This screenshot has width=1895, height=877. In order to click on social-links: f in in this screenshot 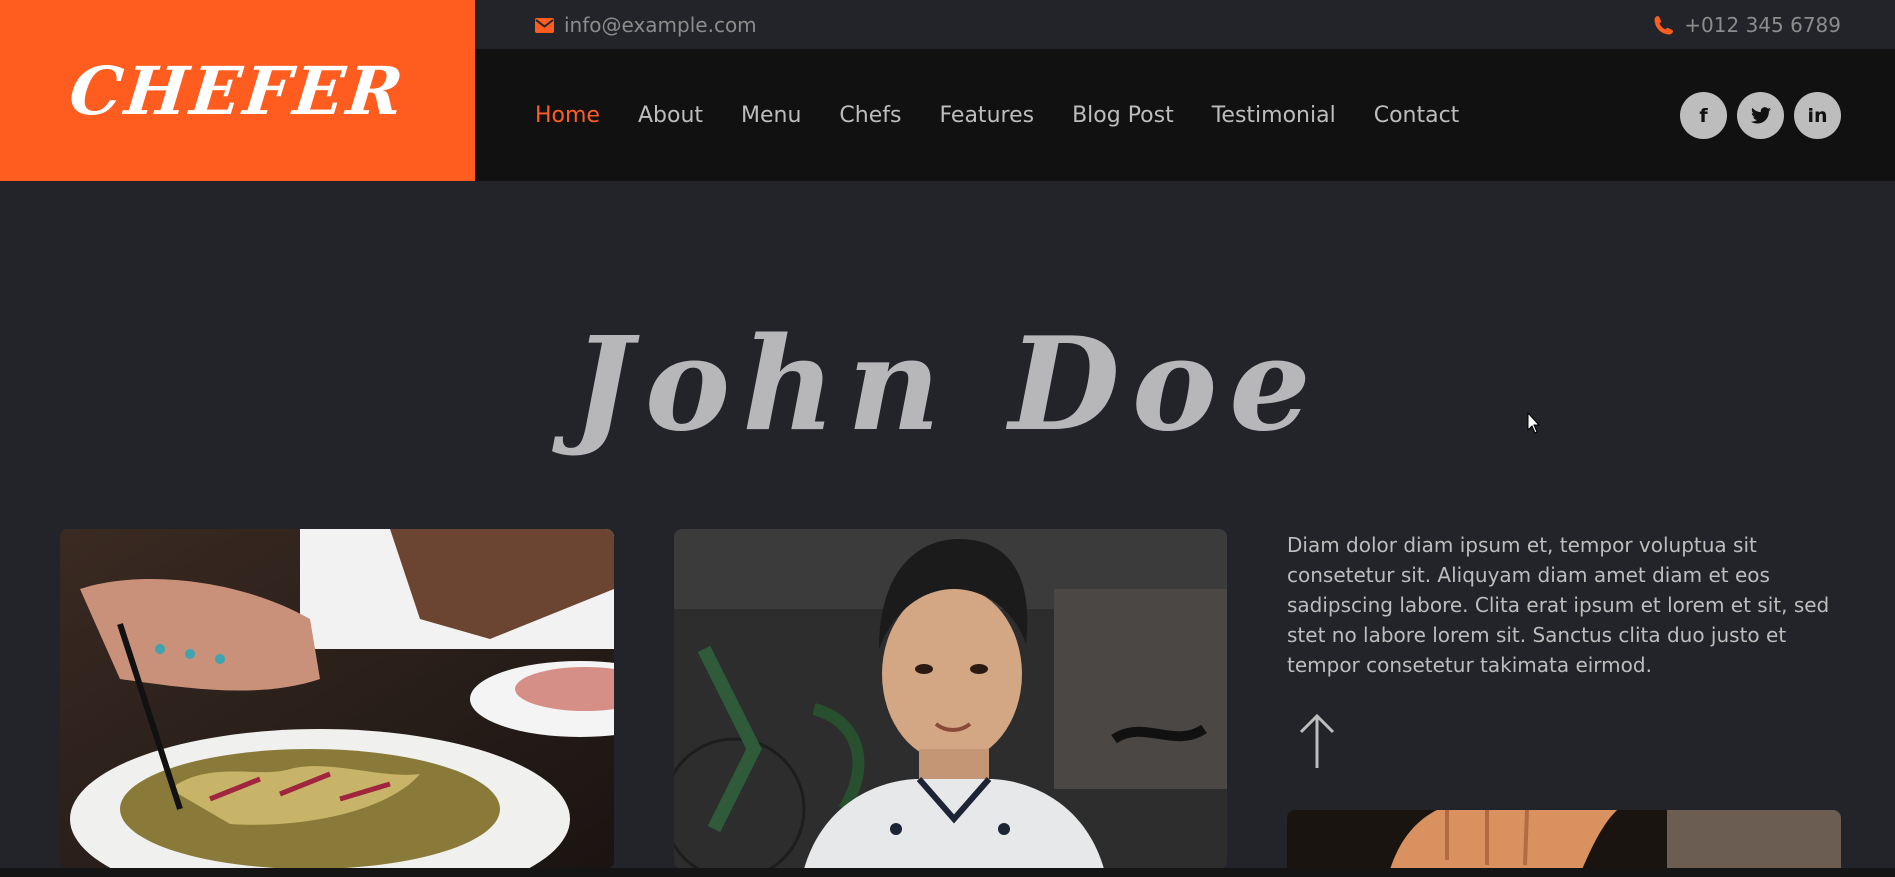, I will do `click(1760, 115)`.